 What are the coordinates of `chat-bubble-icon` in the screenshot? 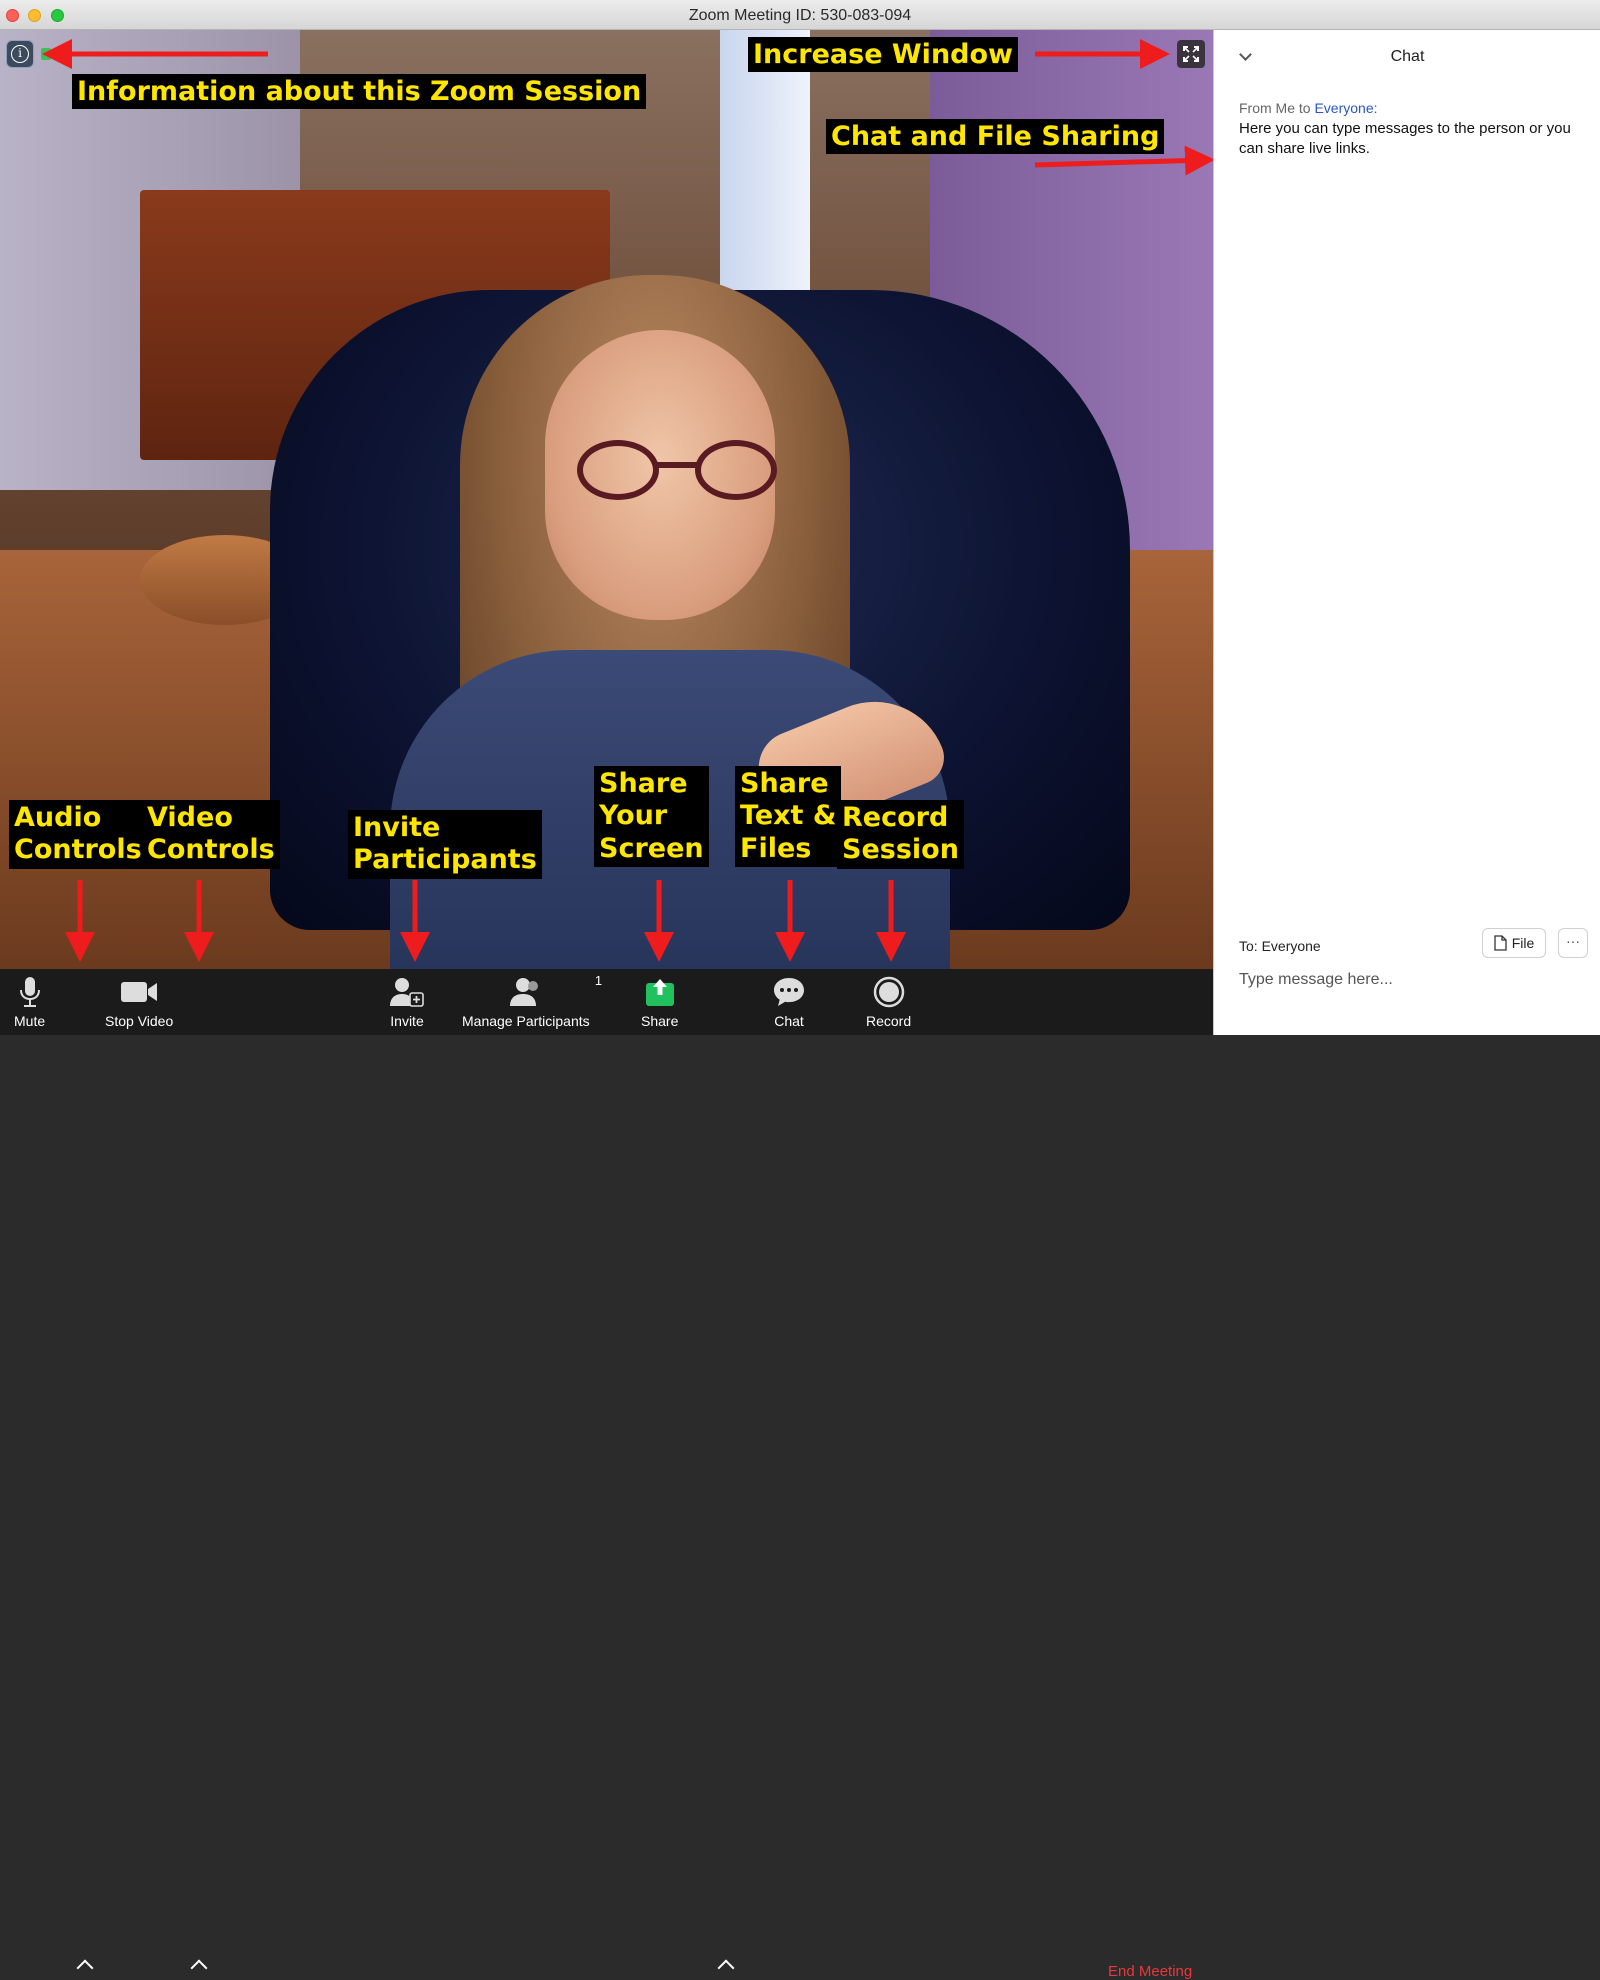 It's located at (789, 992).